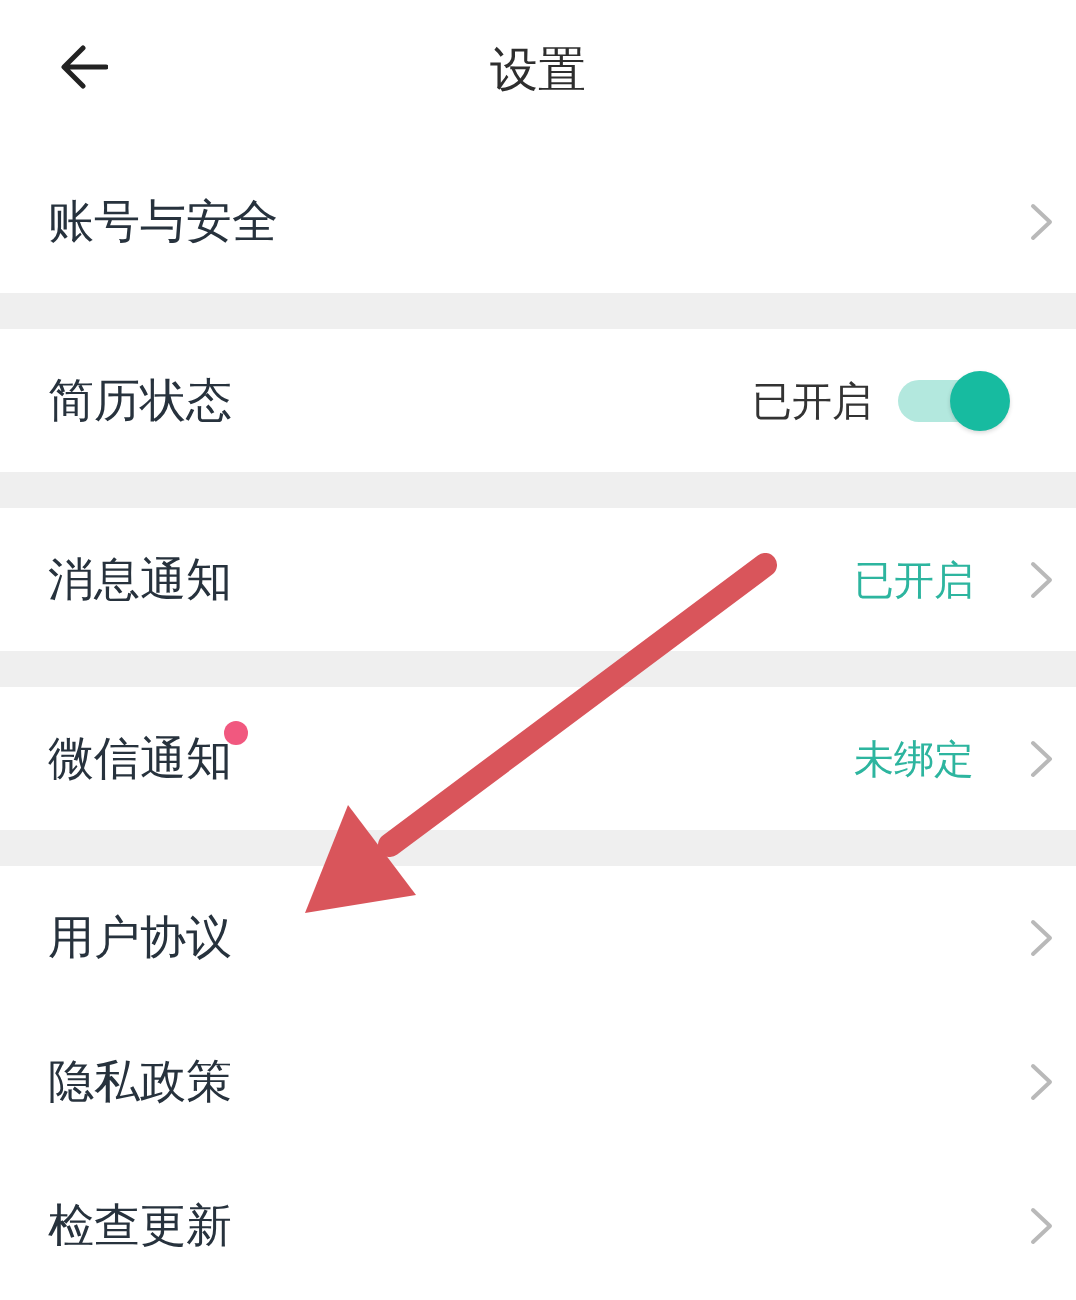  What do you see at coordinates (140, 578) in the screenshot?
I see `row-label: 消息通知` at bounding box center [140, 578].